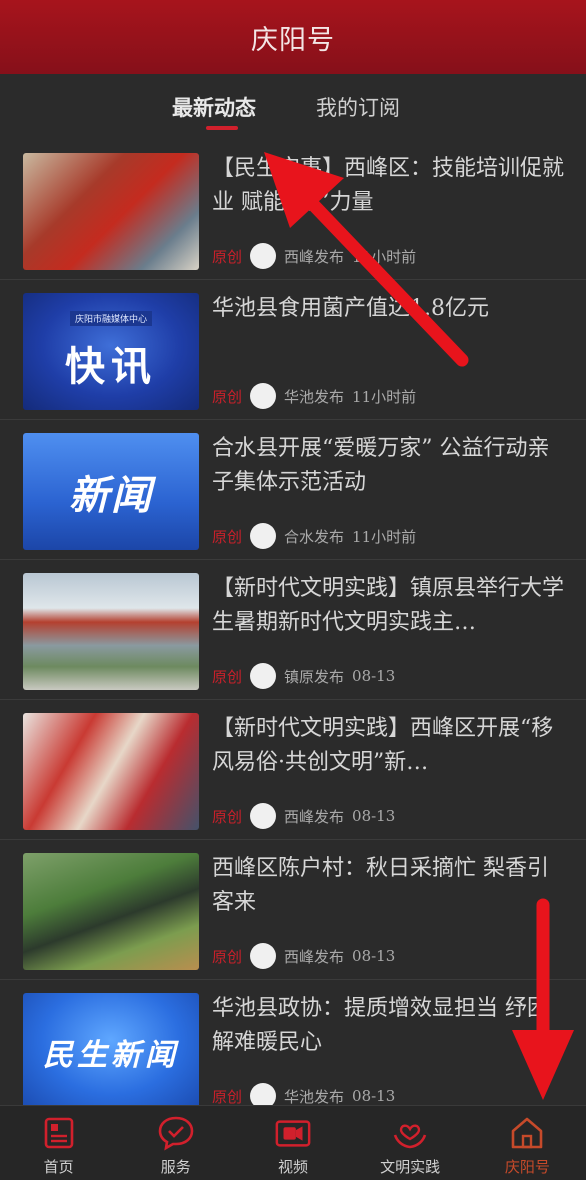 This screenshot has height=1180, width=586. I want to click on news-item: 西峰区陈户村：秋日采摘忙 梨香引客来 原创 西峰发布 08-13, so click(293, 910).